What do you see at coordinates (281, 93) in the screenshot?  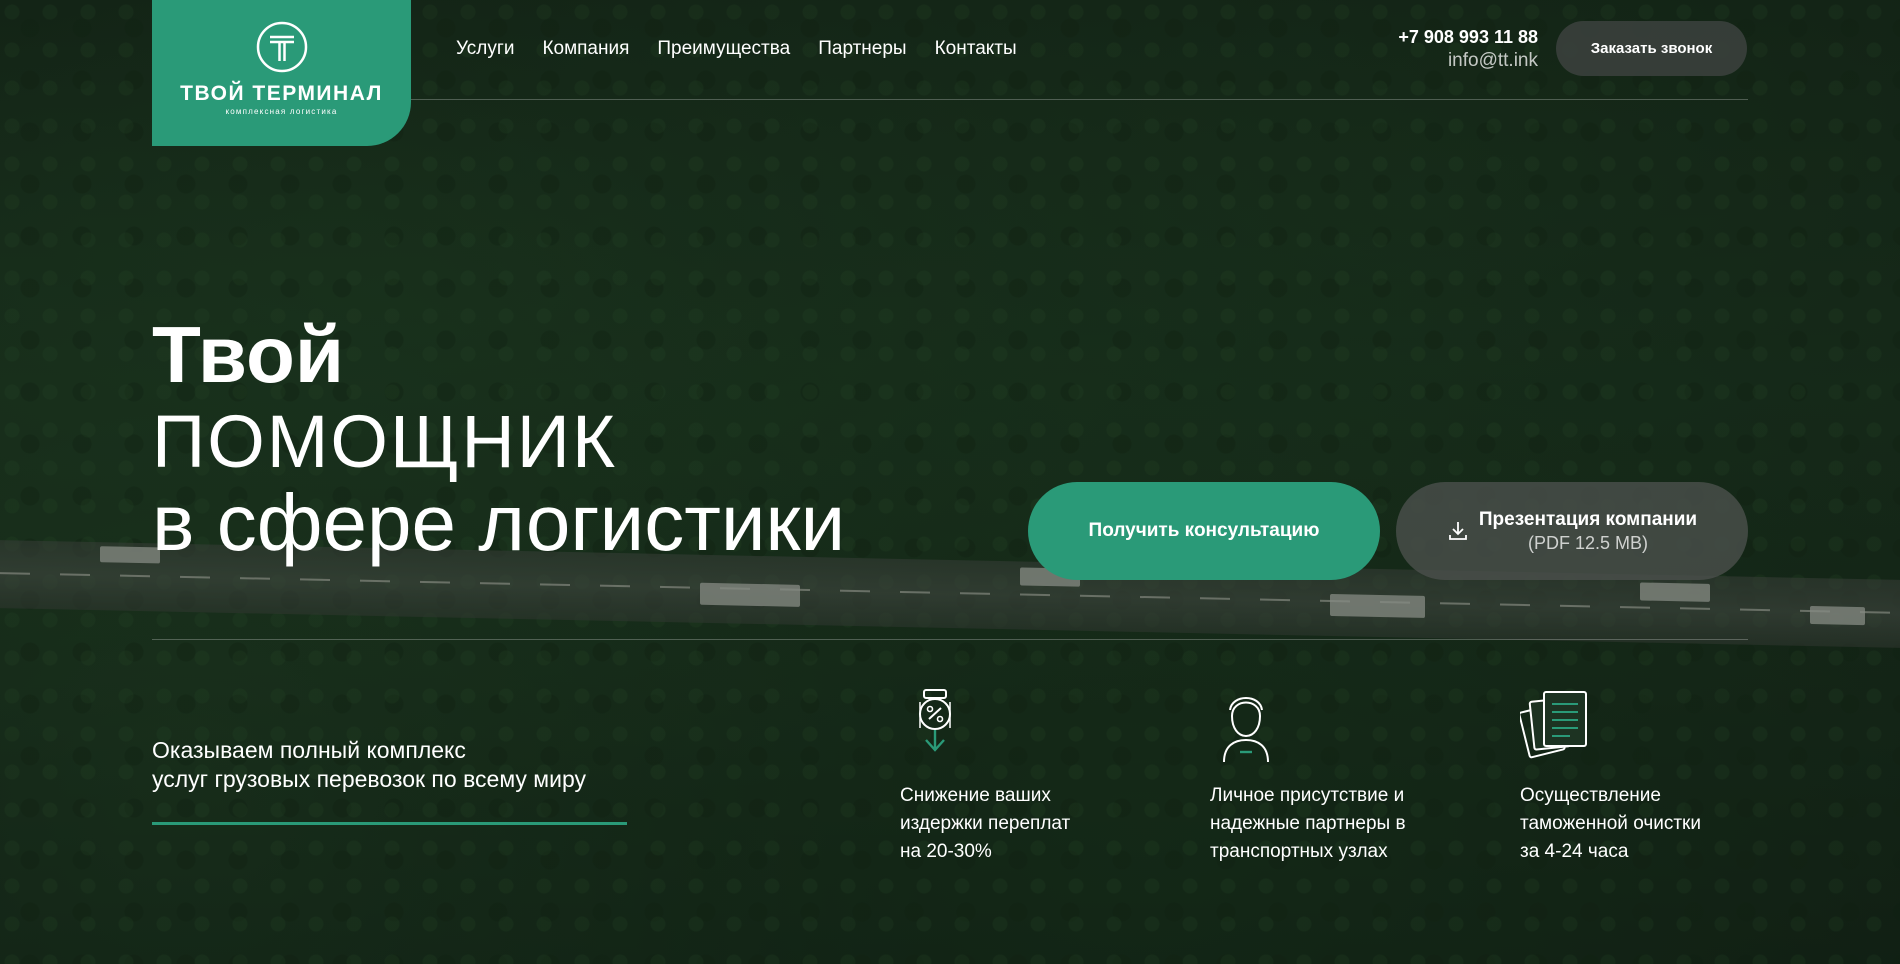 I see `logo-title: ТВОЙ ТЕРМИНАЛ` at bounding box center [281, 93].